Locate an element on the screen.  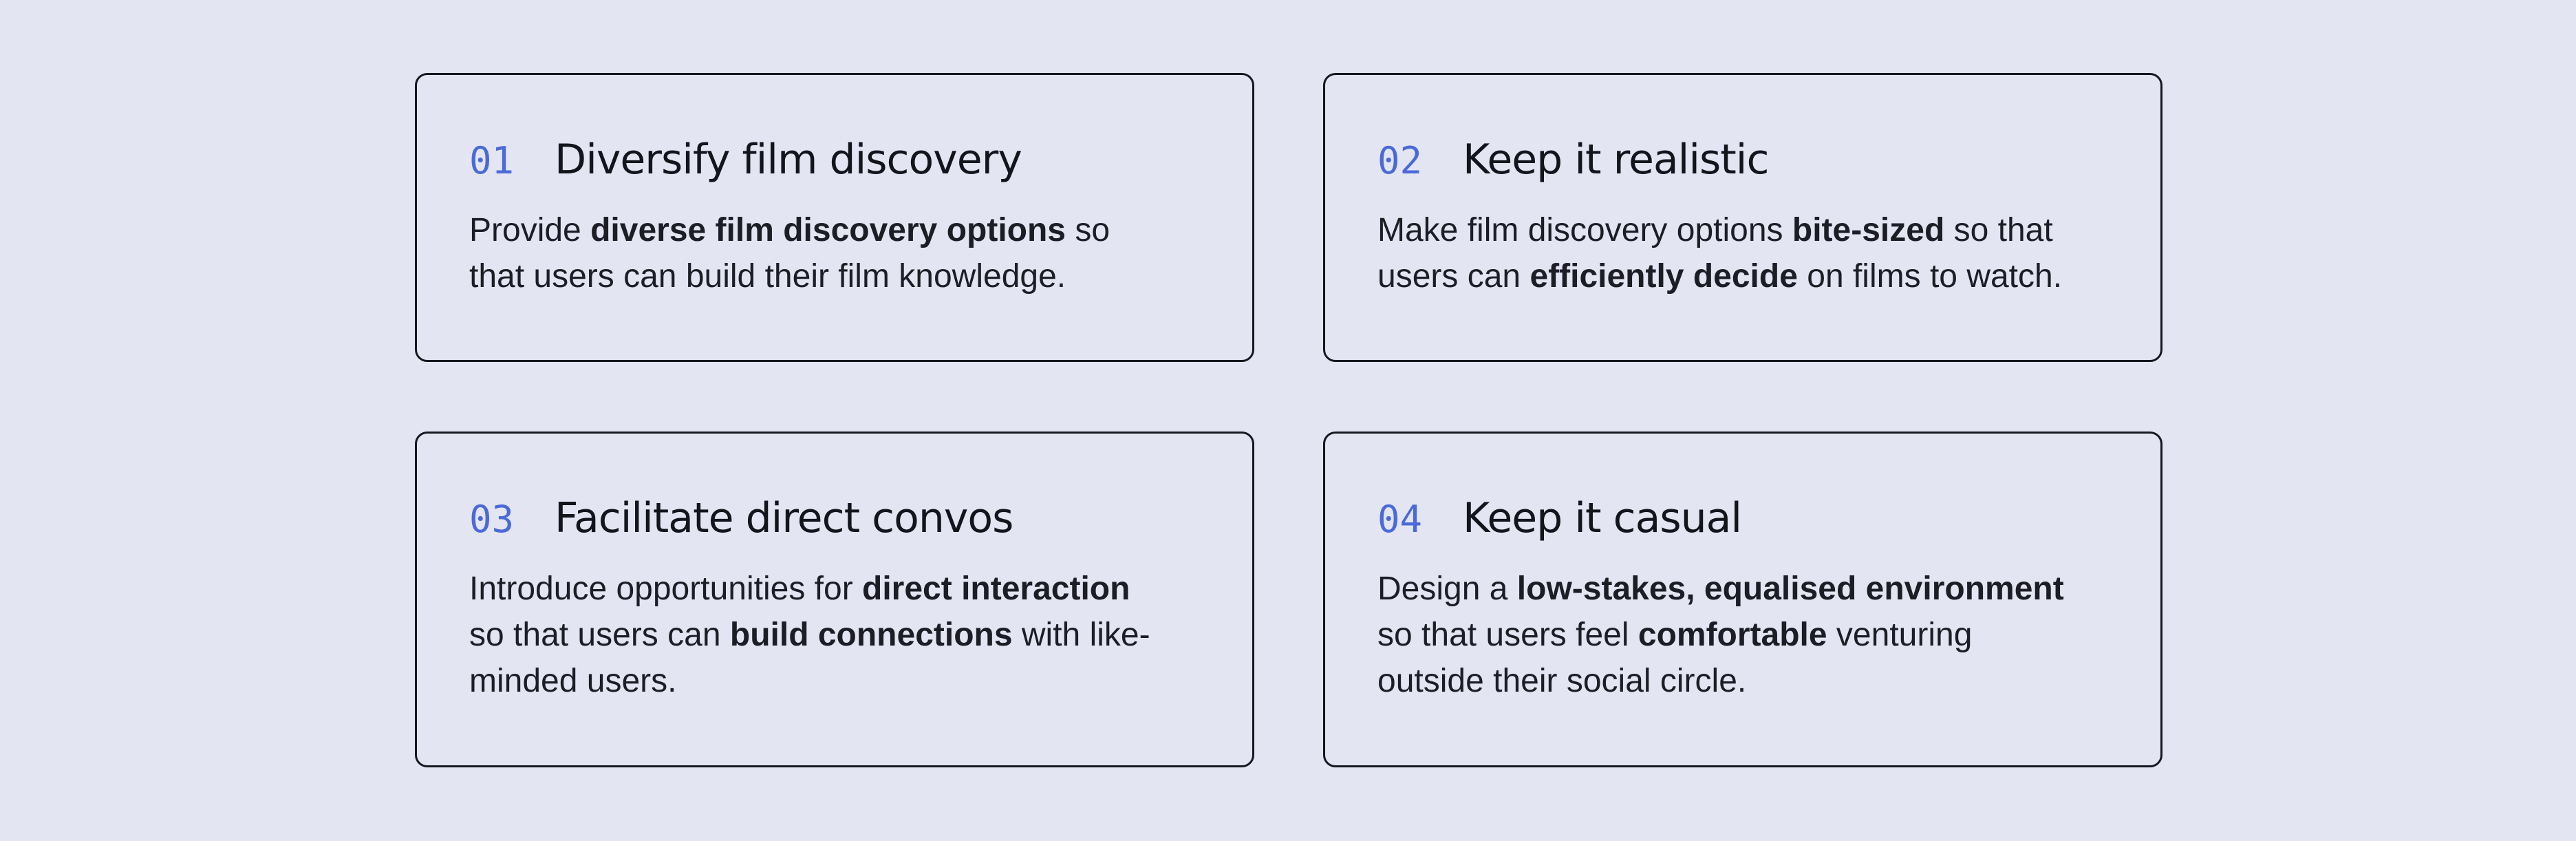
card-heading: 01 Diversify film discovery is located at coordinates (835, 160).